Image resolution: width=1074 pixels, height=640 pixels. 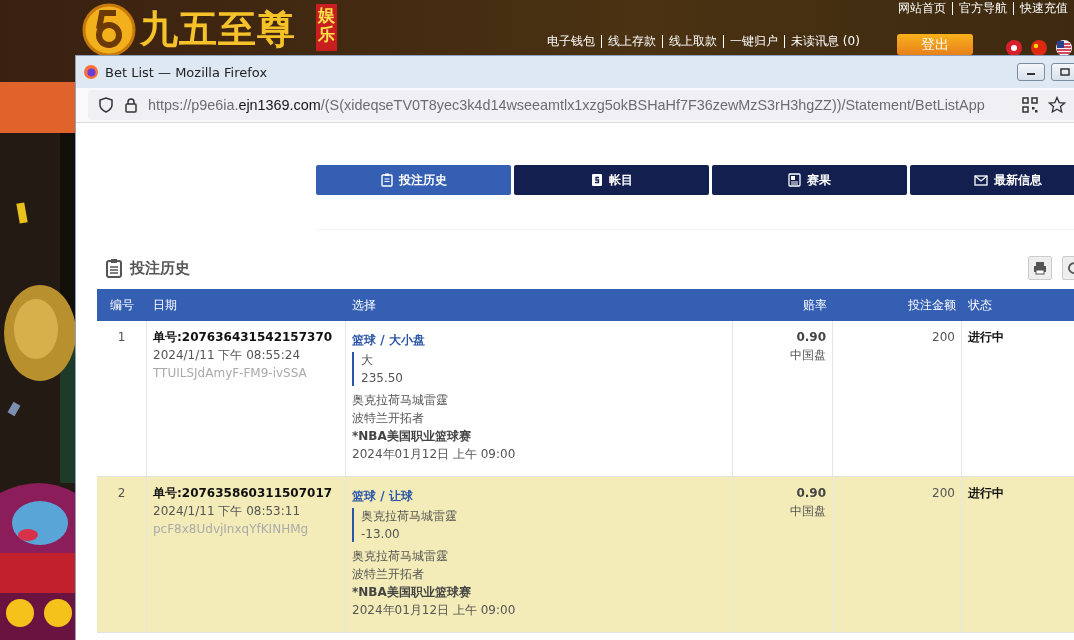 I want to click on row-number: 1, so click(x=121, y=337).